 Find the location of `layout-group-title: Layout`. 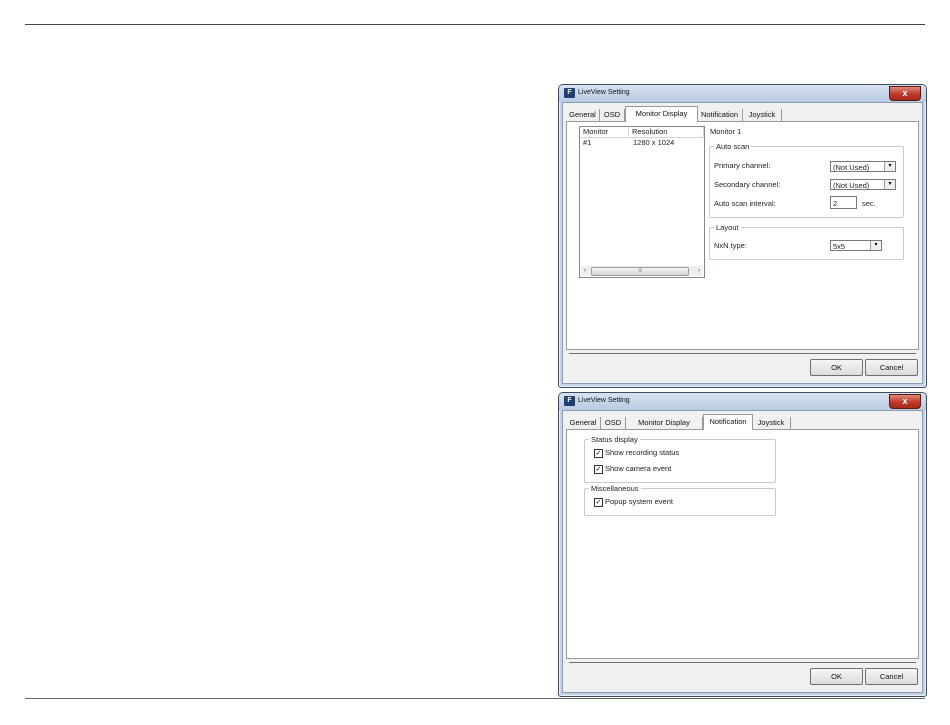

layout-group-title: Layout is located at coordinates (727, 227).